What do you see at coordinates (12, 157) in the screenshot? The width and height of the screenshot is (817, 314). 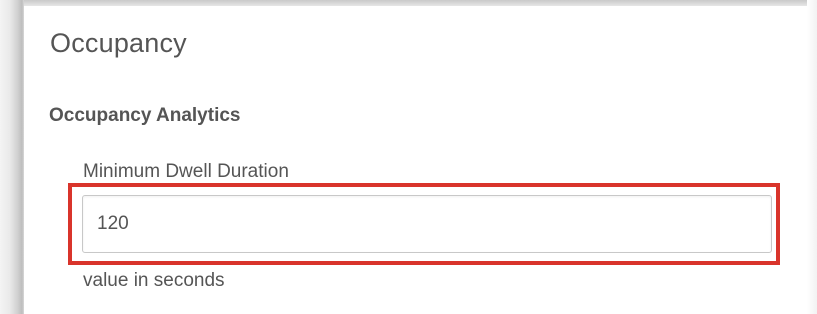 I see `window-frame-left` at bounding box center [12, 157].